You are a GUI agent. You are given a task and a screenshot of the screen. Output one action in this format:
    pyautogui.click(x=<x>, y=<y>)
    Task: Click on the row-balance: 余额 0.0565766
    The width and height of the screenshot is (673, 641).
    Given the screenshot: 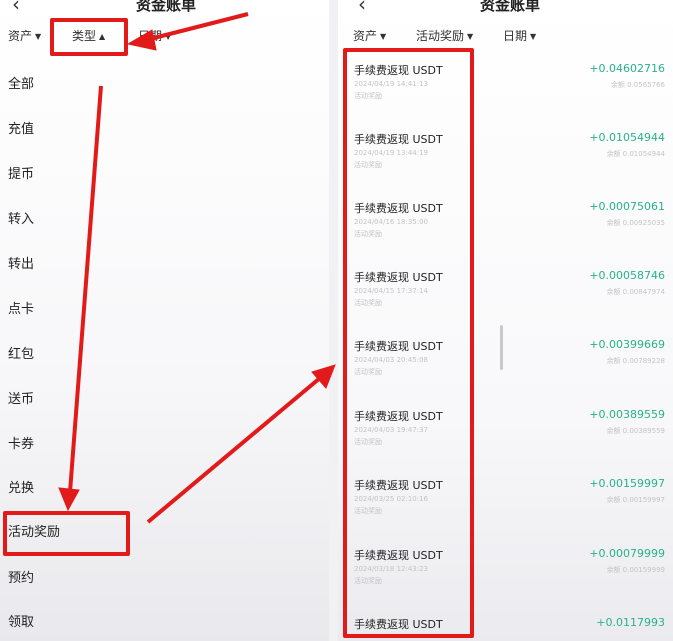 What is the action you would take?
    pyautogui.click(x=637, y=85)
    